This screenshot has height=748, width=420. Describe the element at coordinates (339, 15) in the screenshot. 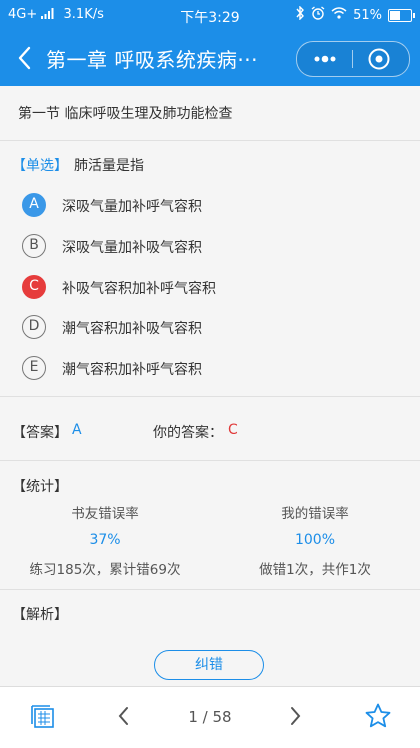

I see `wifi-icon` at that location.